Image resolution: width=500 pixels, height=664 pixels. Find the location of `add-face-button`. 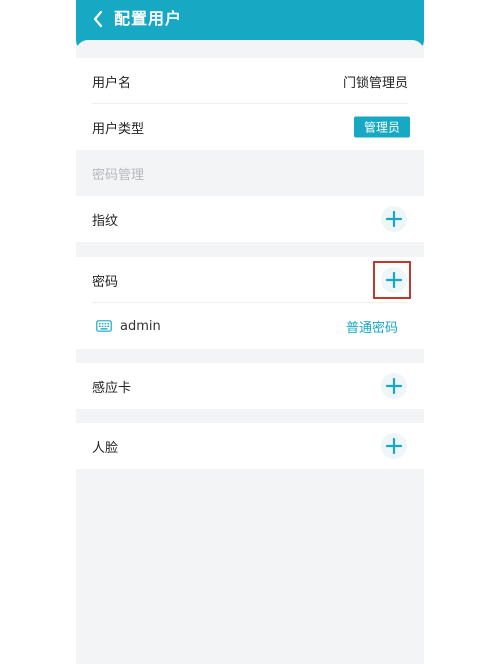

add-face-button is located at coordinates (394, 446).